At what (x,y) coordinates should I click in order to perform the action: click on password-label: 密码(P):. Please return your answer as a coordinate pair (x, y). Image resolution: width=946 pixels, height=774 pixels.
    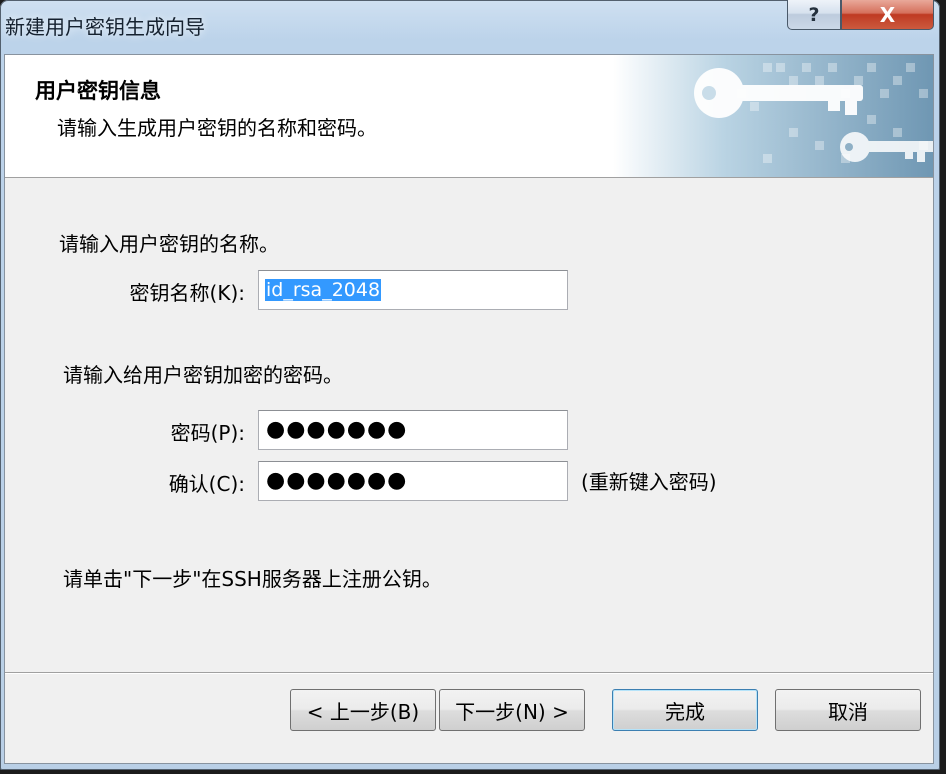
    Looking at the image, I should click on (207, 433).